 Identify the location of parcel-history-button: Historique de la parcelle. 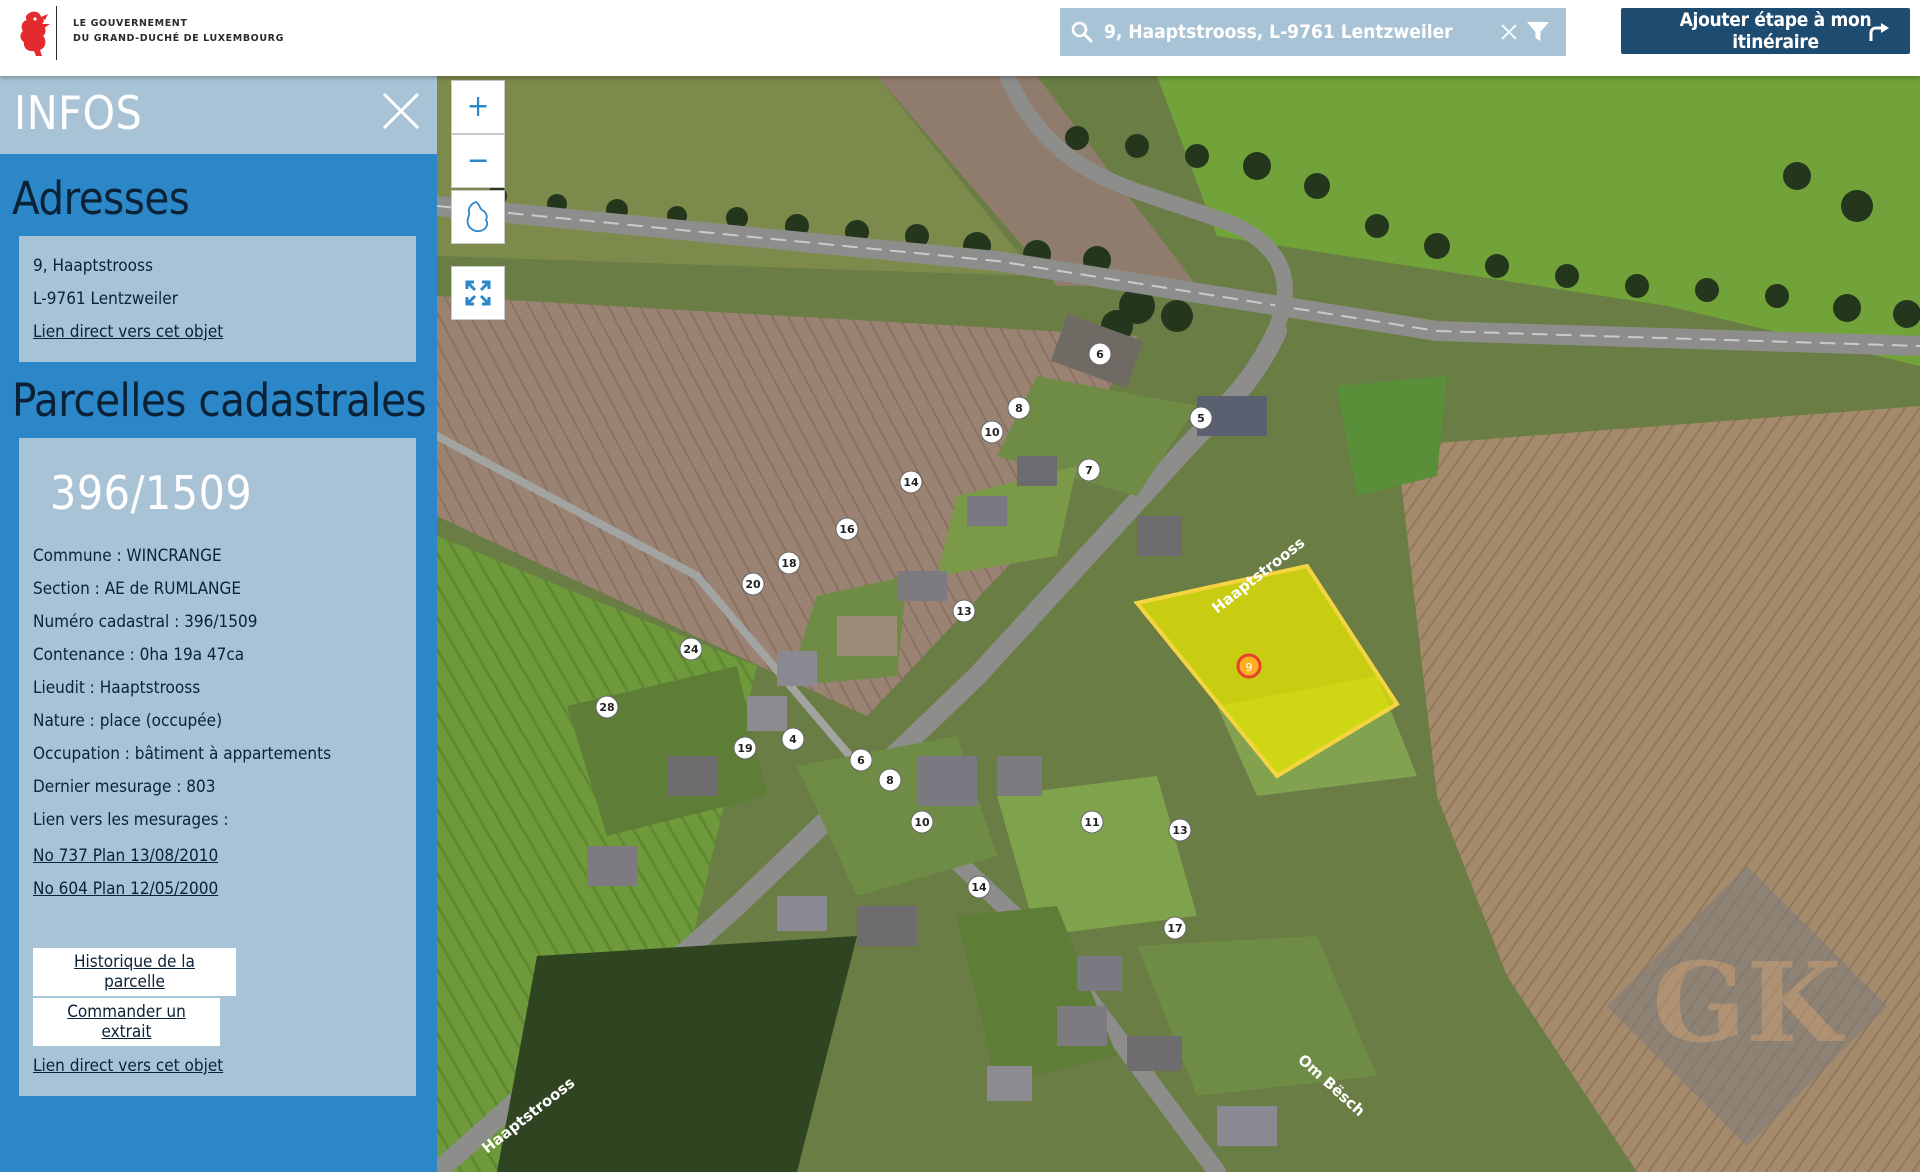
(134, 972).